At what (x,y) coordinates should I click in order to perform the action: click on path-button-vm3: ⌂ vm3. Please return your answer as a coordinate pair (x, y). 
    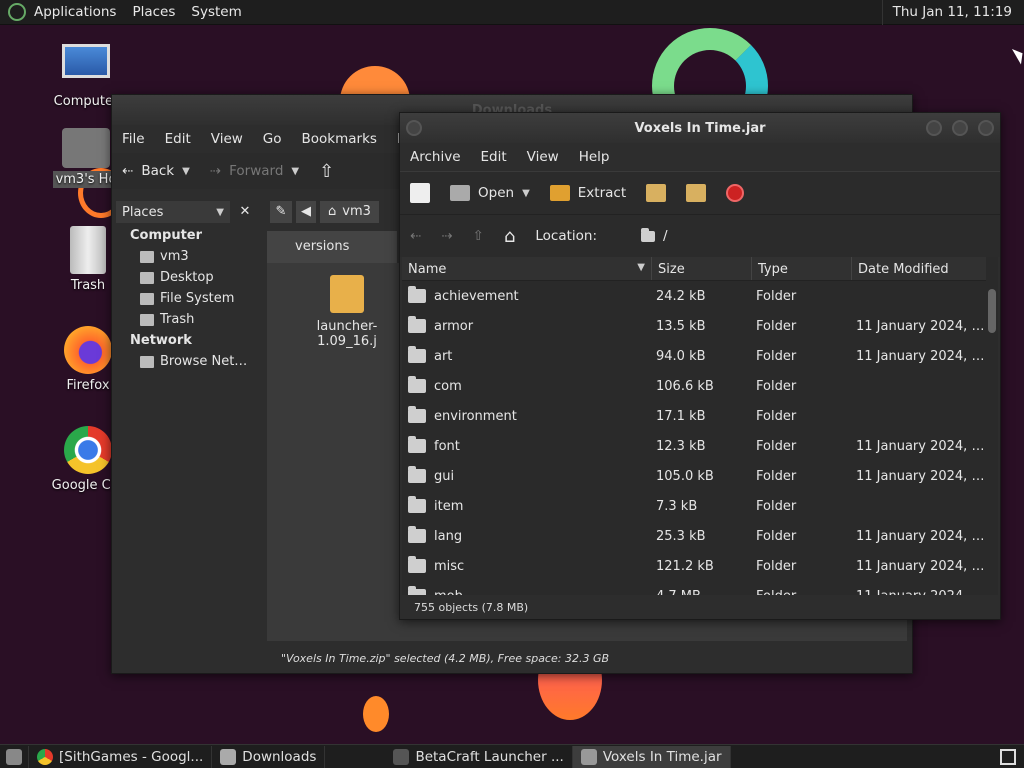
    Looking at the image, I should click on (349, 212).